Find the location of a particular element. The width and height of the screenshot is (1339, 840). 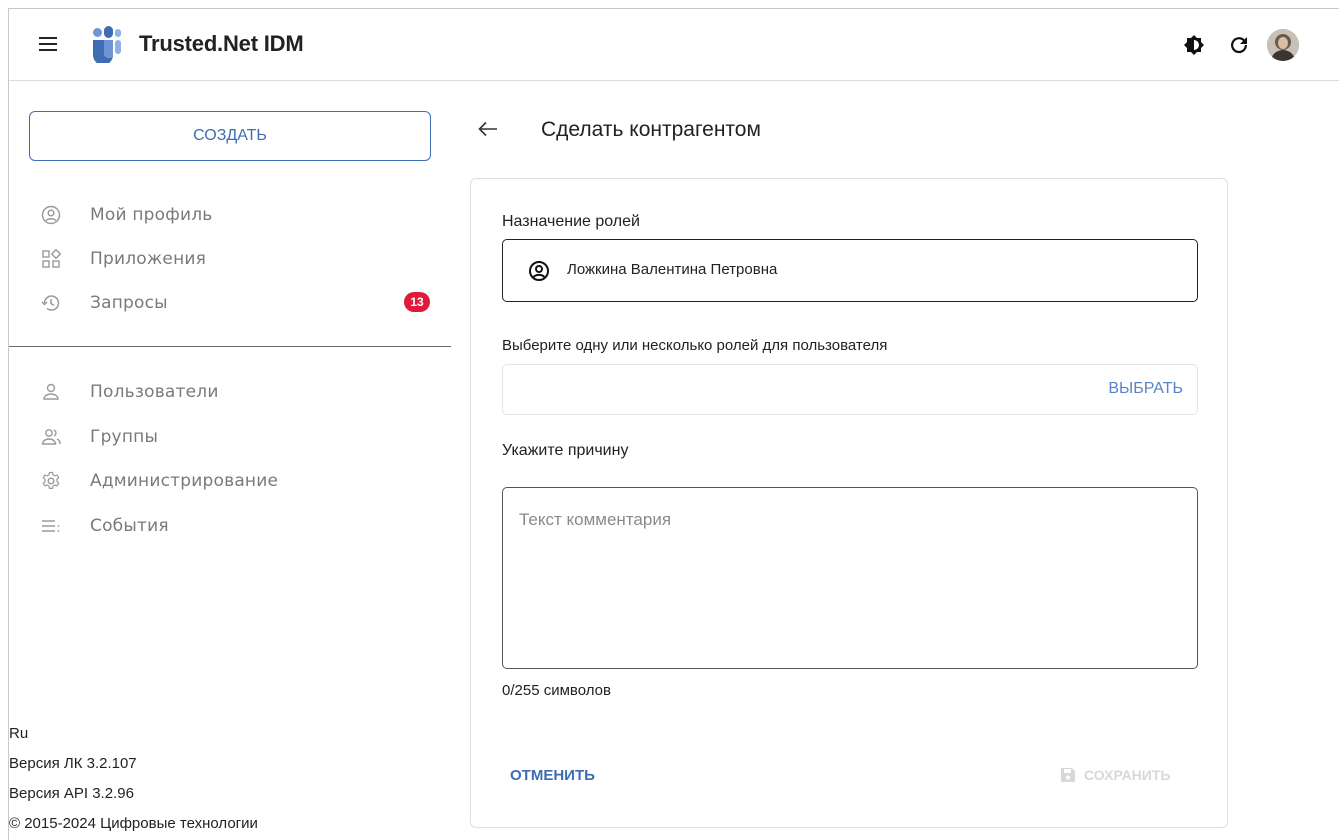

lk-version: Версия ЛК 3.2.107 is located at coordinates (73, 763).